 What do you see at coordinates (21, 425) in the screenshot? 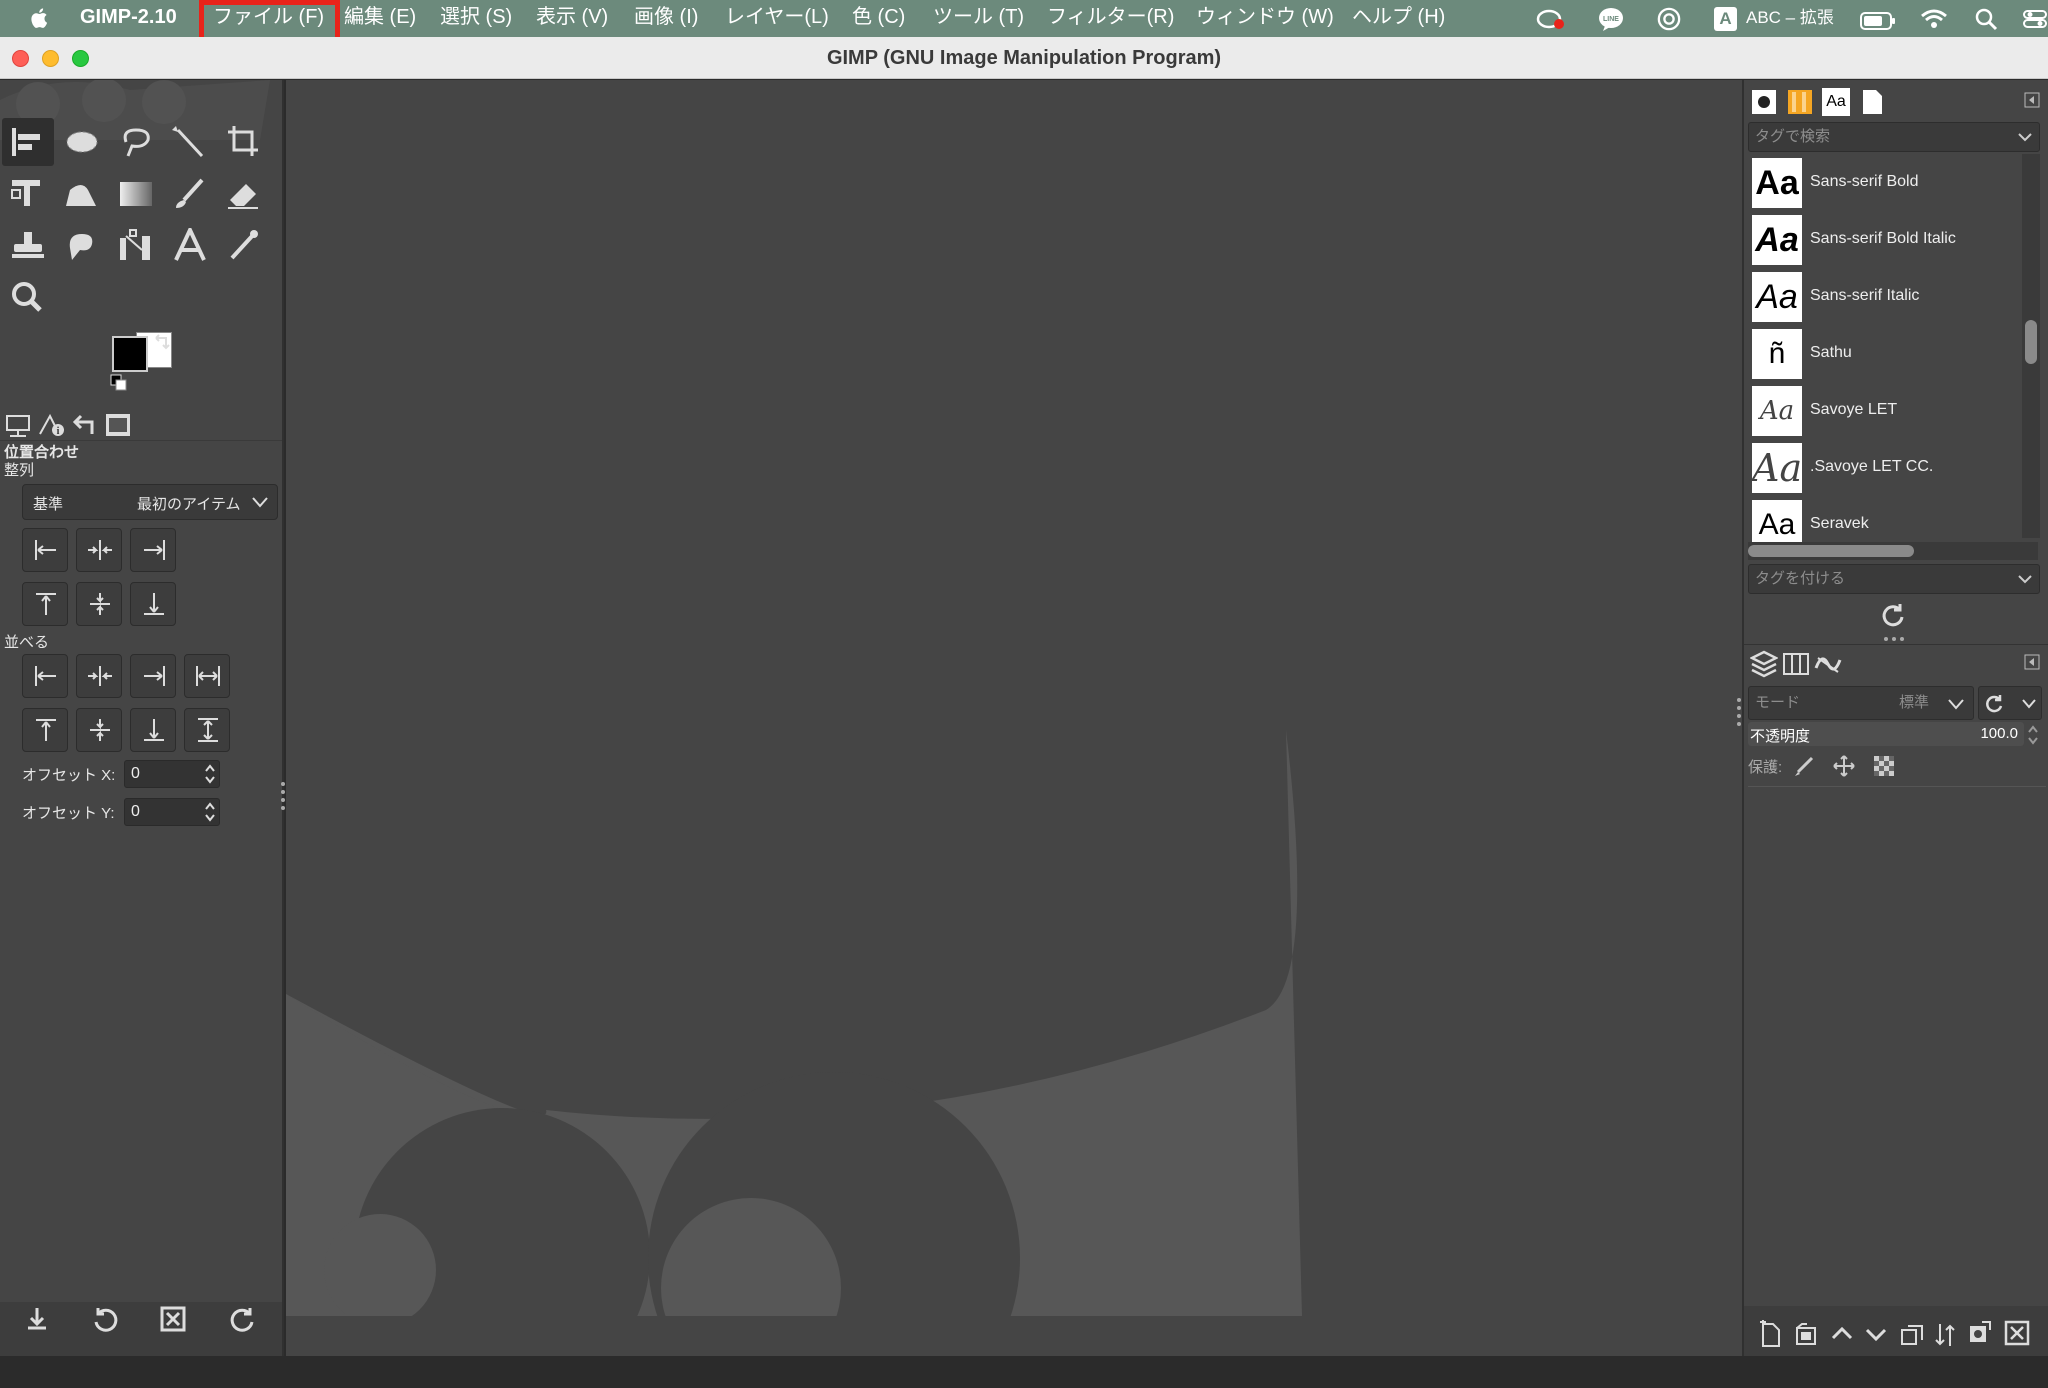
I see `tool-options-tab-icon` at bounding box center [21, 425].